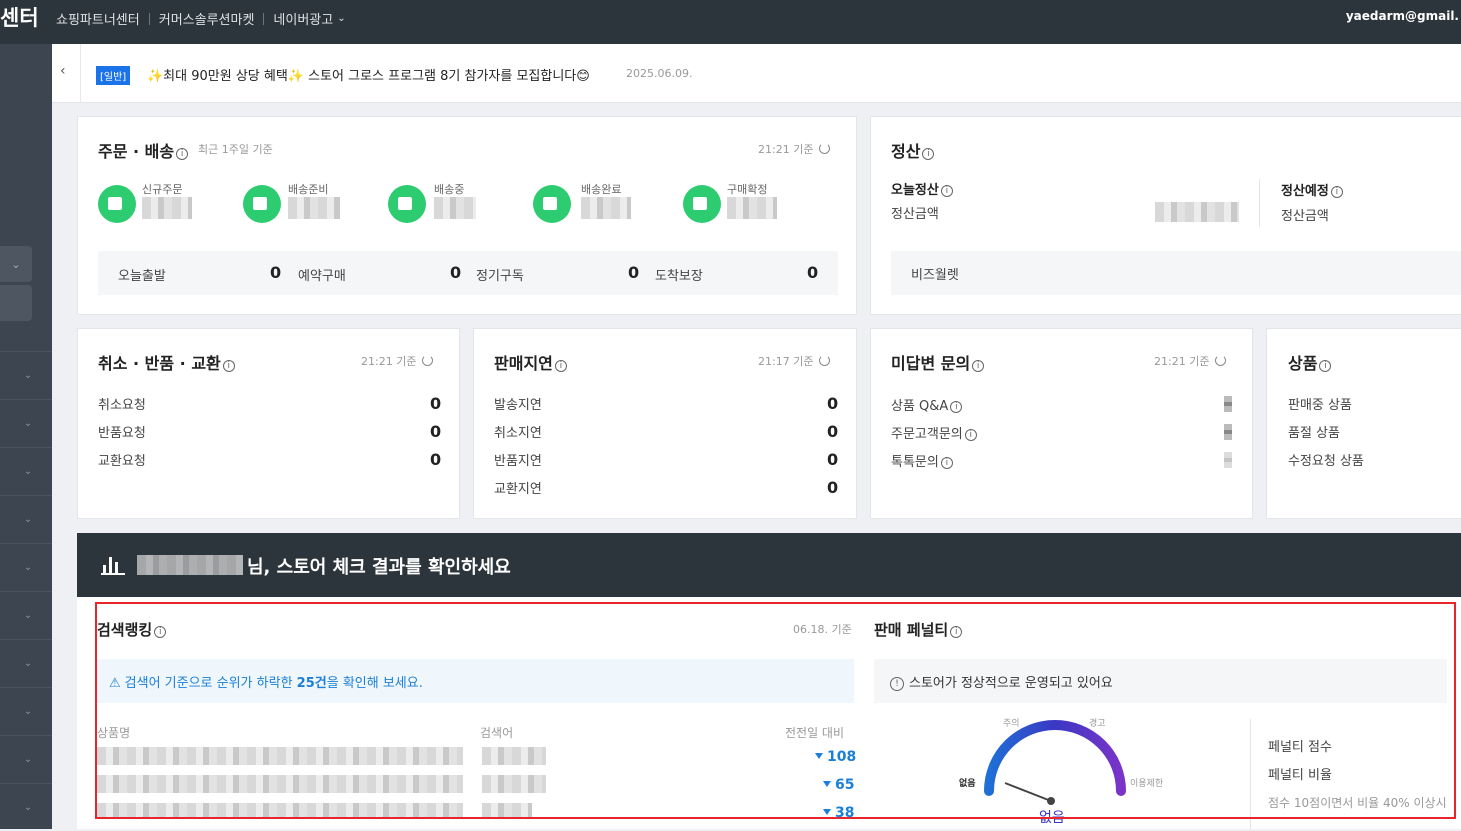 This screenshot has width=1461, height=831. What do you see at coordinates (1402, 16) in the screenshot?
I see `user-email: yaedarm@gmail.` at bounding box center [1402, 16].